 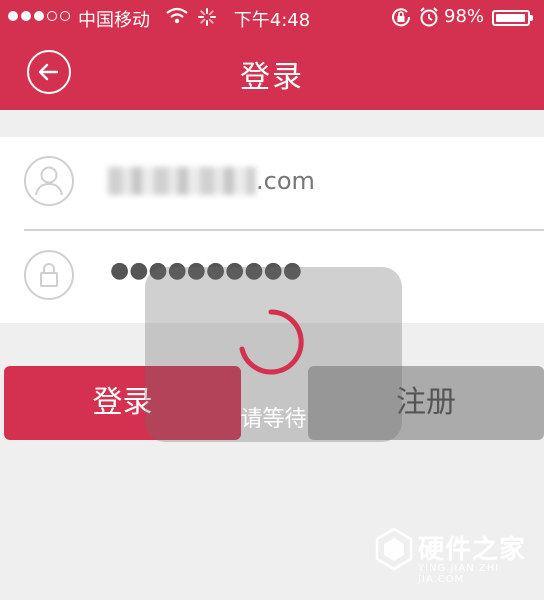 What do you see at coordinates (49, 181) in the screenshot?
I see `user-icon` at bounding box center [49, 181].